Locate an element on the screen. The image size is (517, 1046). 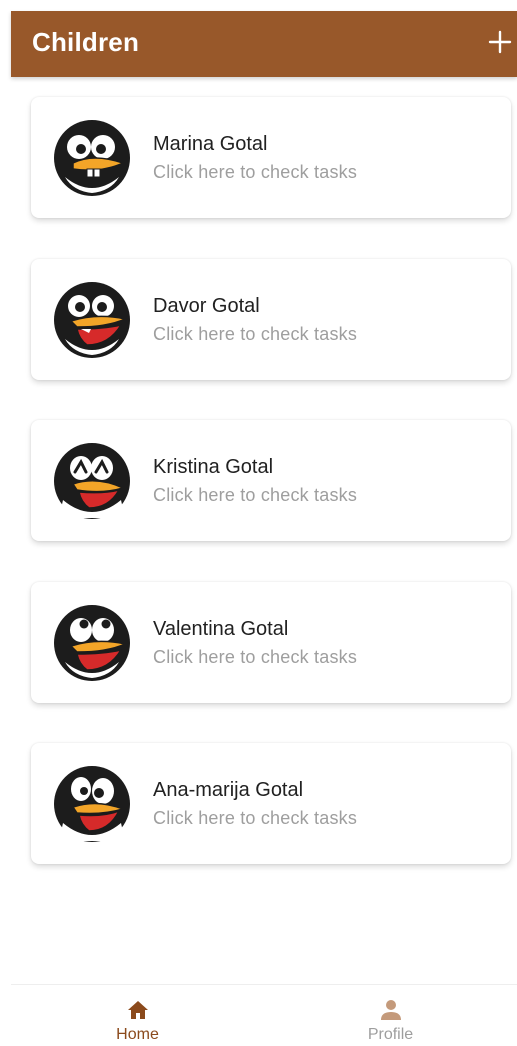
add-child-button is located at coordinates (500, 42).